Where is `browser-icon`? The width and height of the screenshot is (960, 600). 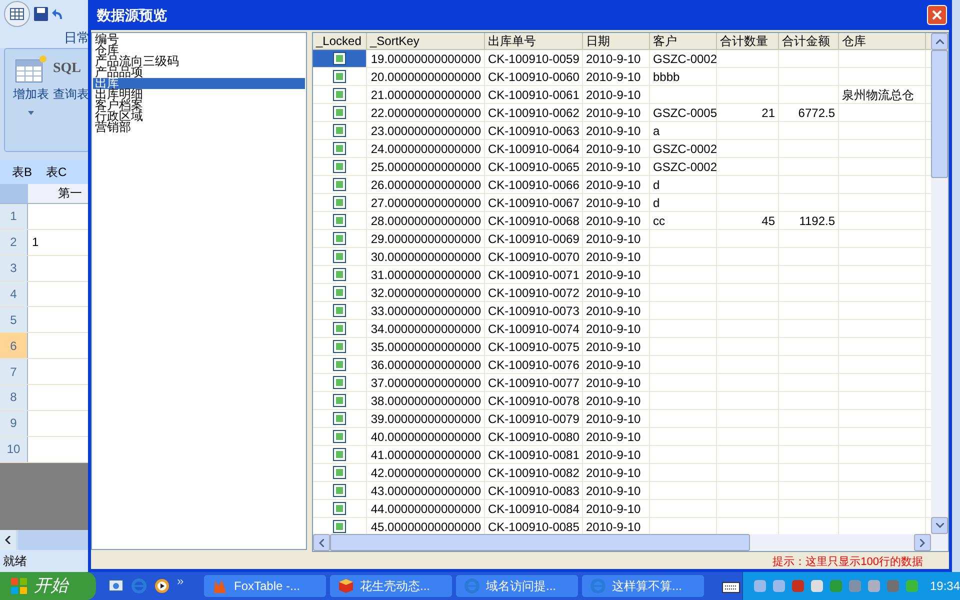
browser-icon is located at coordinates (139, 586).